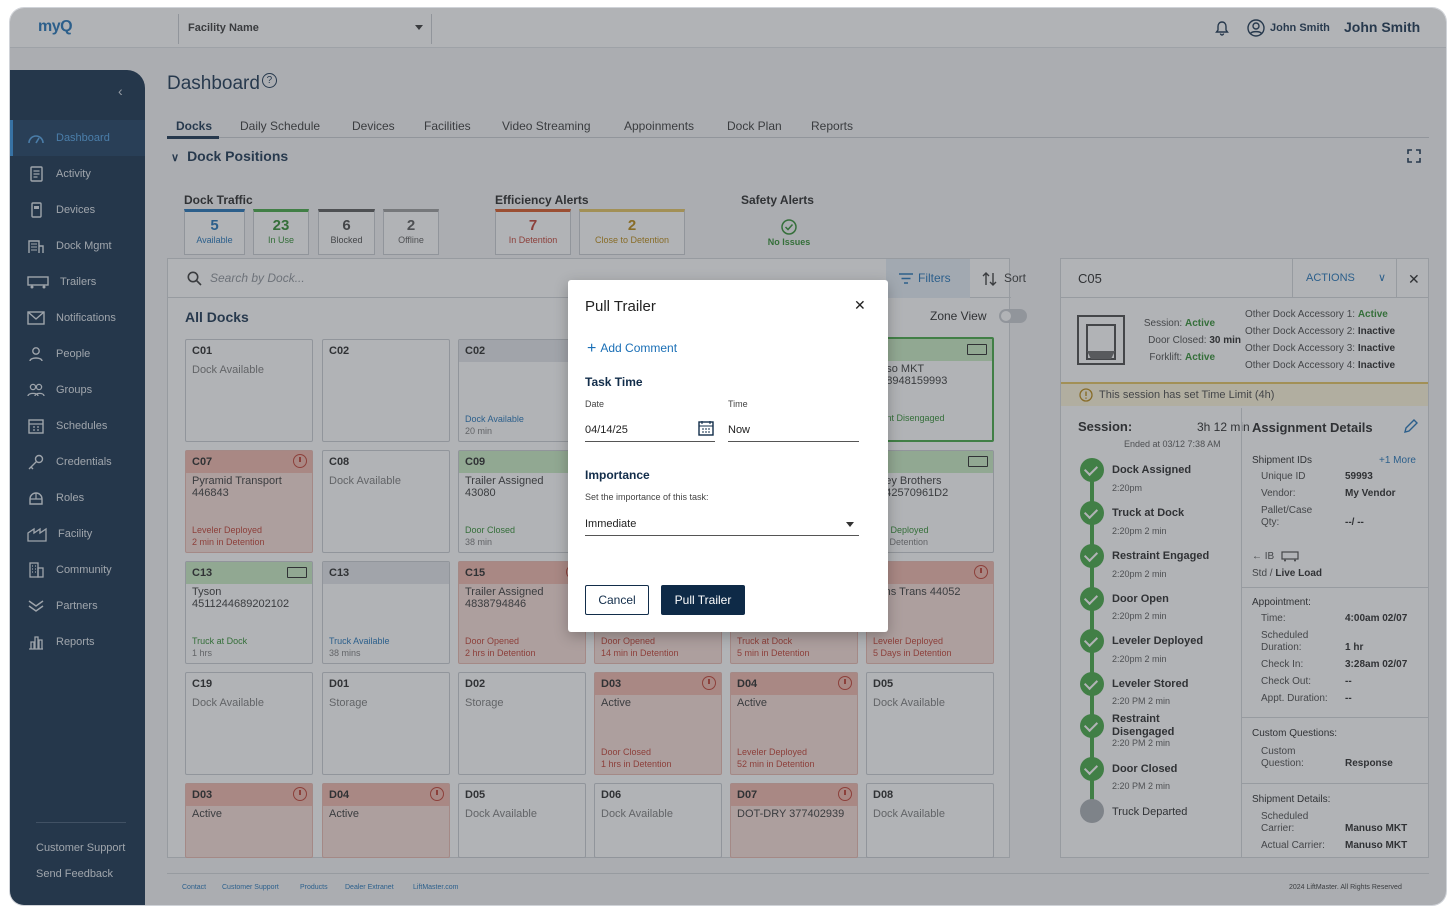  What do you see at coordinates (647, 497) in the screenshot?
I see `importance-help: Set the importance of this task:` at bounding box center [647, 497].